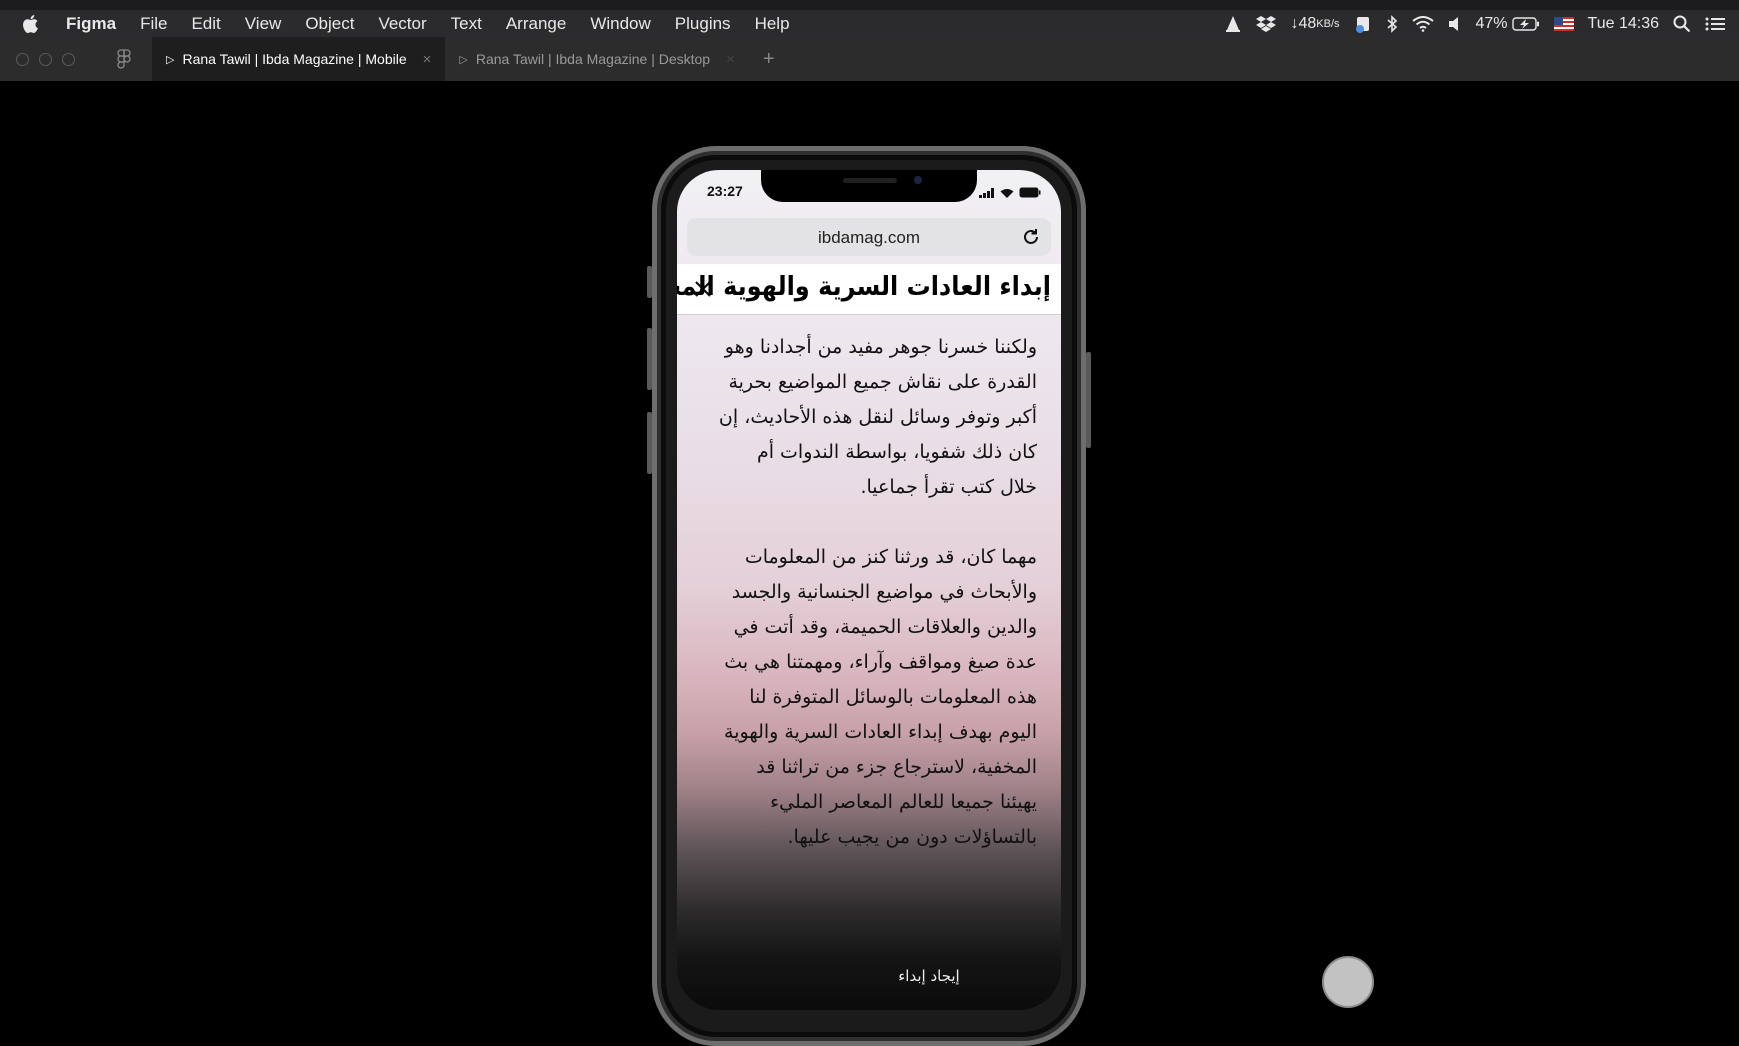  I want to click on network-speed: ↓48 KB/s, so click(1314, 23).